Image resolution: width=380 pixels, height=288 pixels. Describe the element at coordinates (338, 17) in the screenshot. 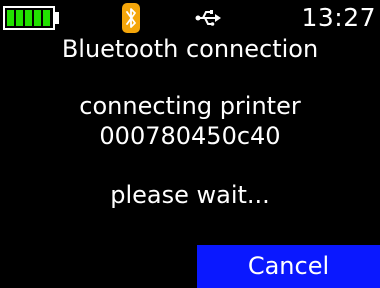

I see `clock: 13:27` at that location.